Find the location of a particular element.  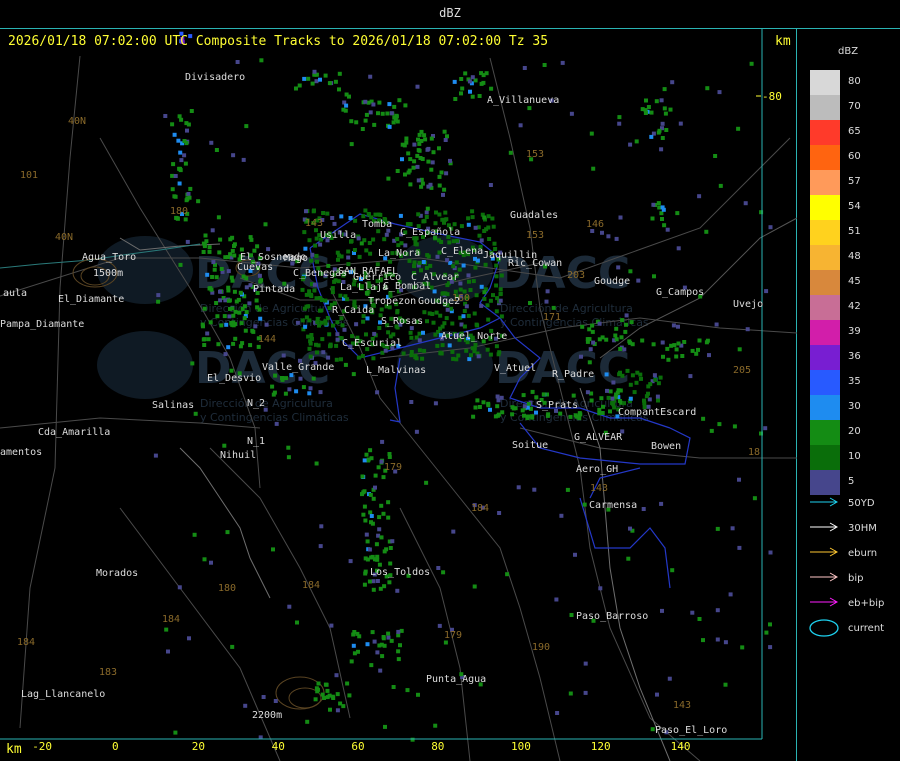

place-label: Nihuil is located at coordinates (238, 455).